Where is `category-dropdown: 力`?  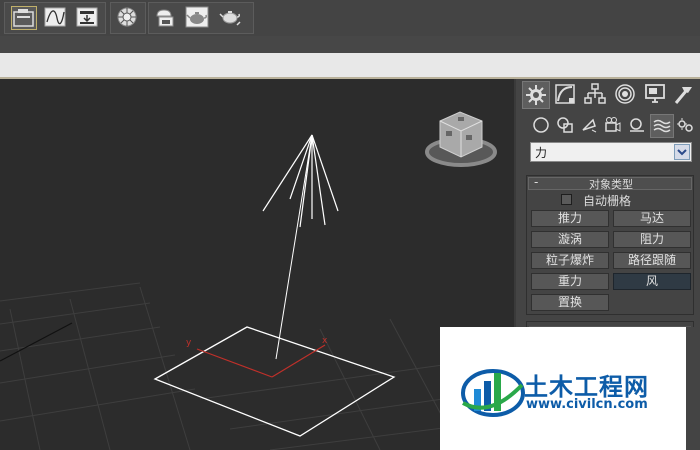 category-dropdown: 力 is located at coordinates (611, 152).